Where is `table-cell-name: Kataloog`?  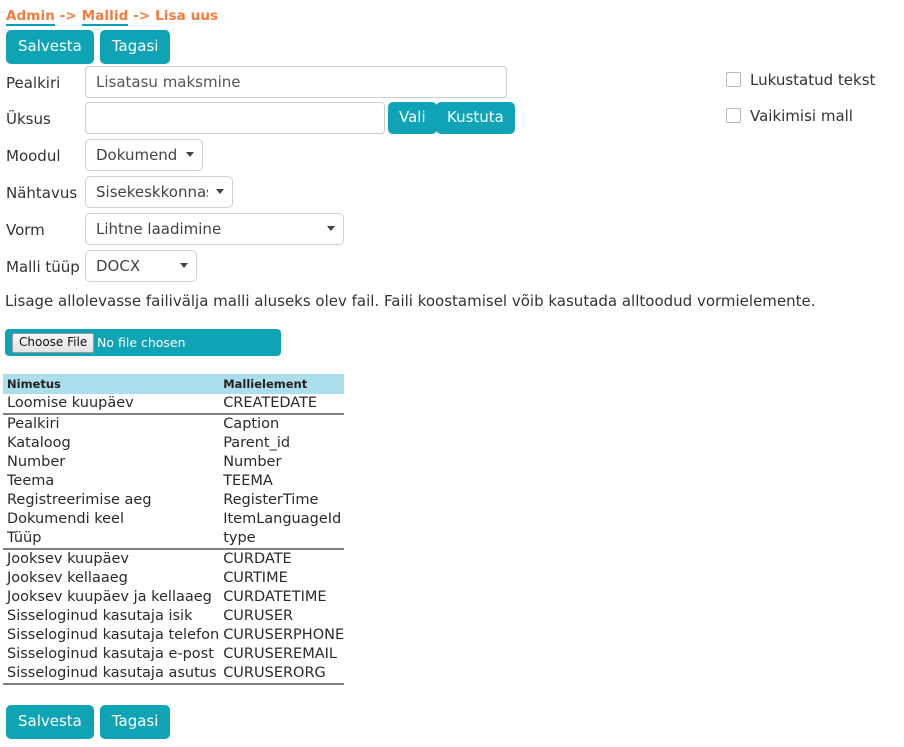 table-cell-name: Kataloog is located at coordinates (39, 443).